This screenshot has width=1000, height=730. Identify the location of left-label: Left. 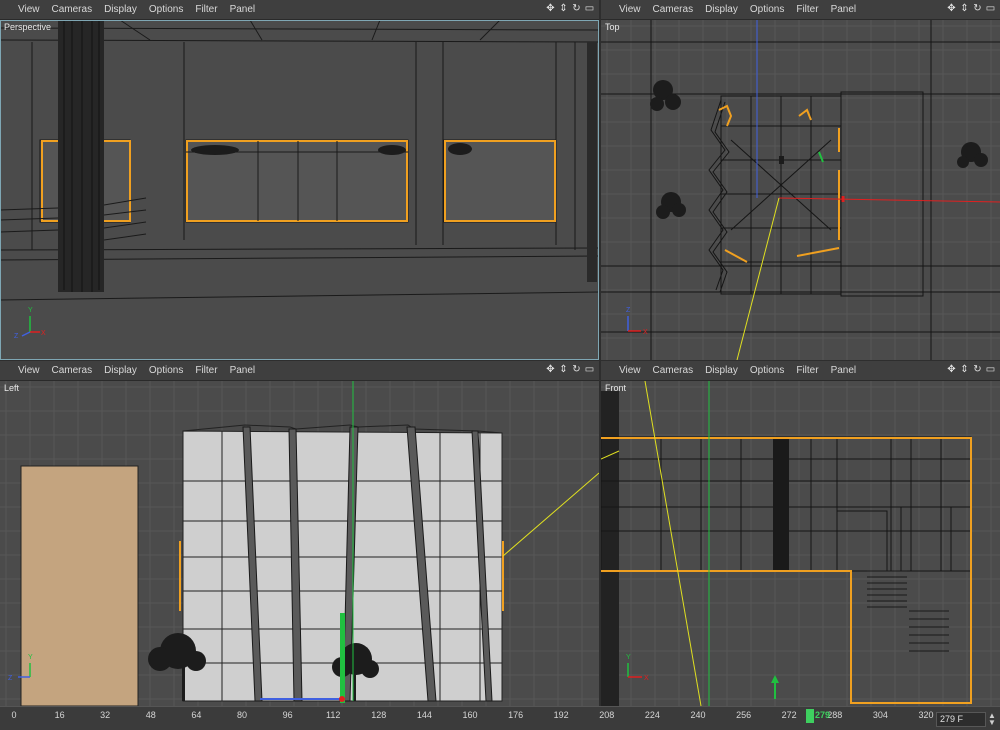
(12, 388).